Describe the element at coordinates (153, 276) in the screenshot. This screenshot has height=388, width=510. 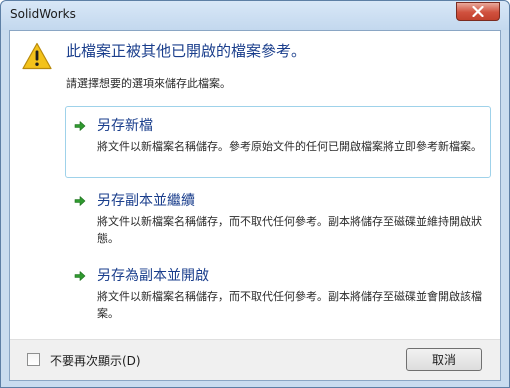
I see `save-copy-open-option-title: 另存為副本並開啟` at that location.